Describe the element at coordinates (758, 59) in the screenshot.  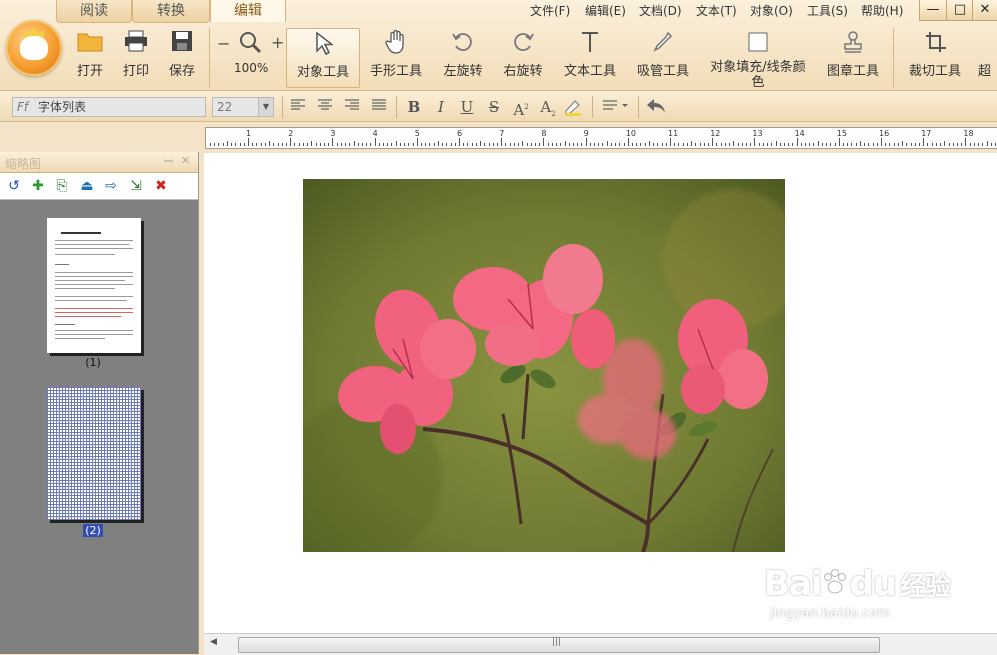
I see `object-fill-color-button: 对象填充/线条颜色` at that location.